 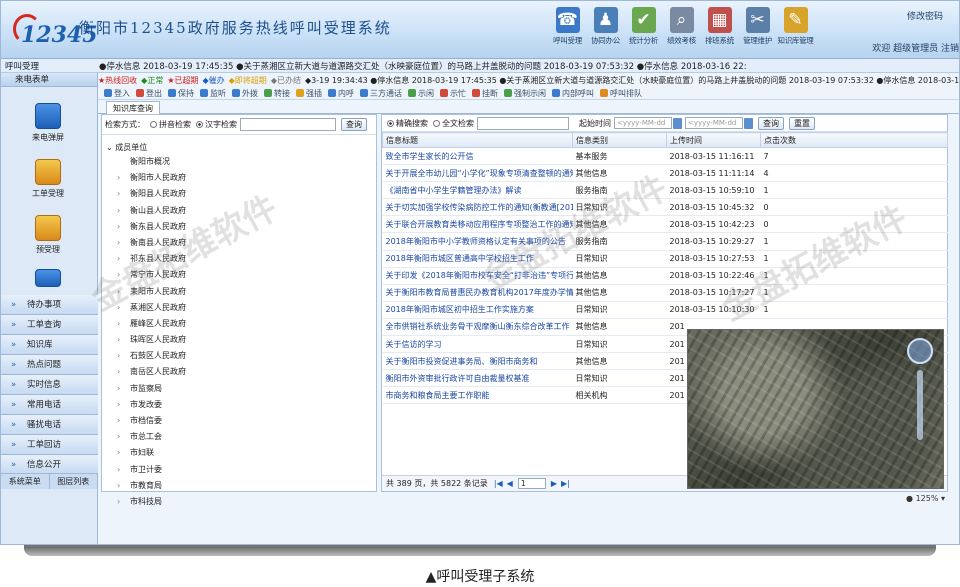 I want to click on start-date-input: <yyyy-MM-dd, so click(x=643, y=123).